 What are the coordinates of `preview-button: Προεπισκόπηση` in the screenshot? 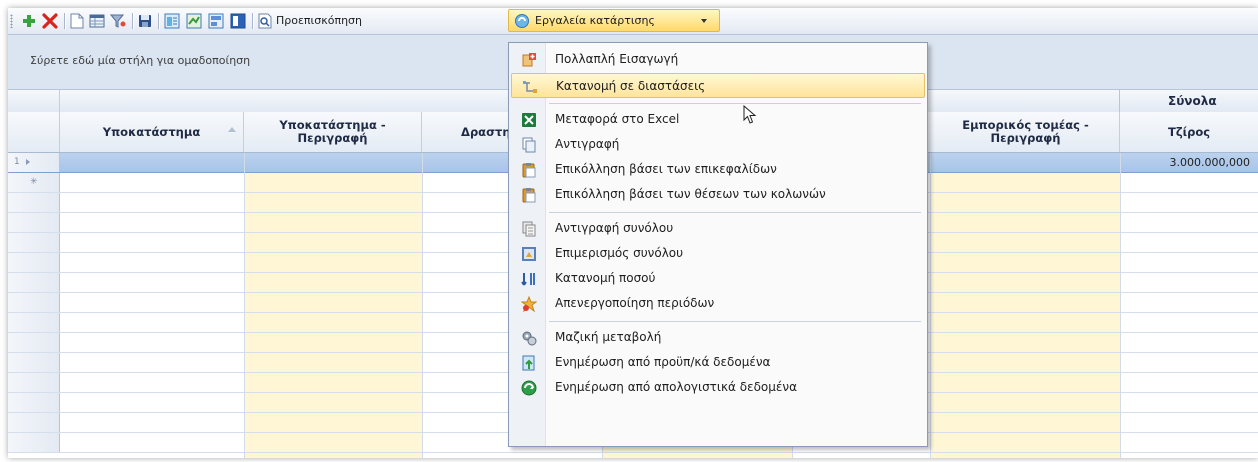 It's located at (319, 21).